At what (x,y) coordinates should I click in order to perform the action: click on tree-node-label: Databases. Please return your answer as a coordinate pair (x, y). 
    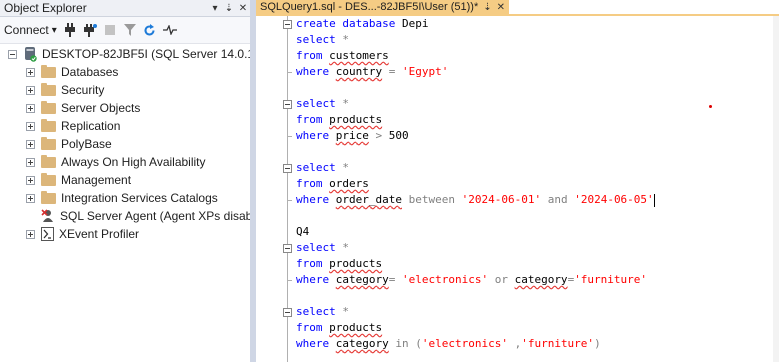
    Looking at the image, I should click on (90, 72).